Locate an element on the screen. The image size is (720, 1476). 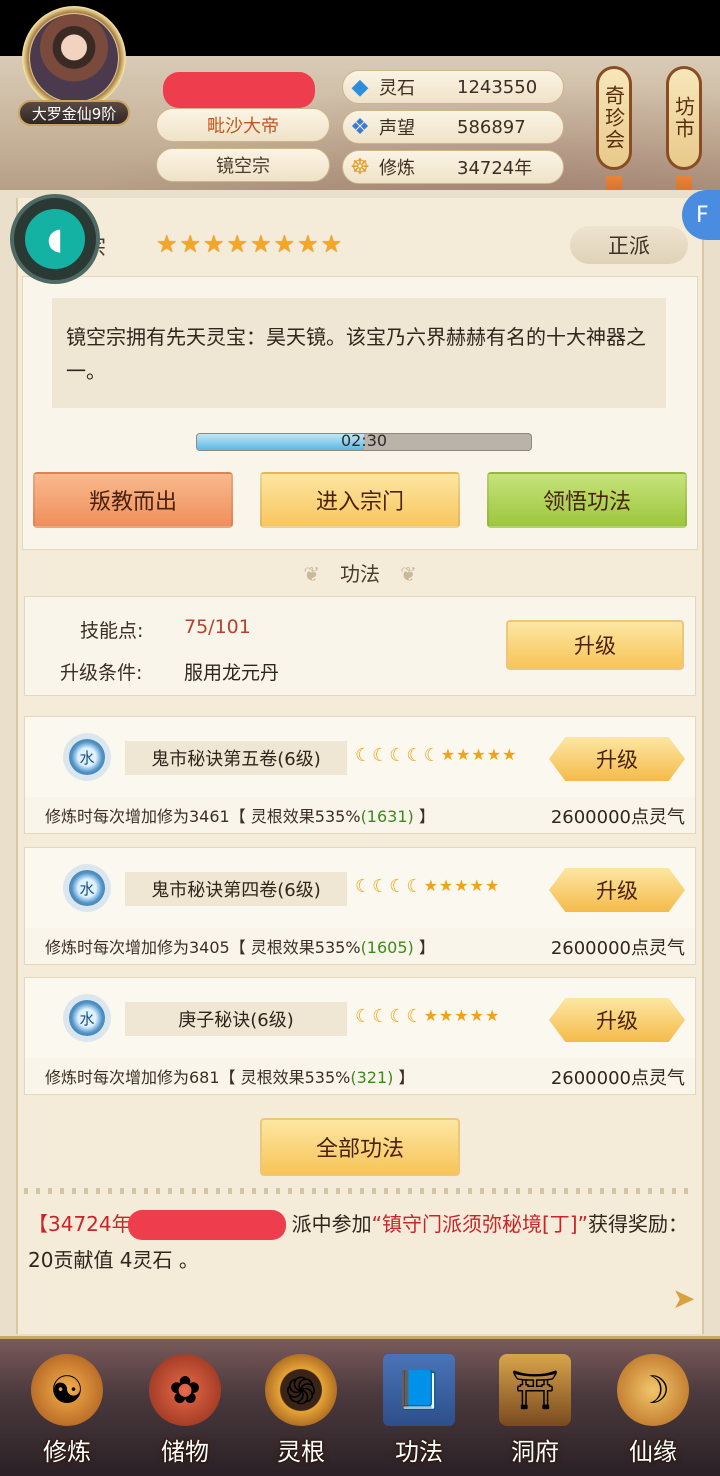
desc-highlight: (321) is located at coordinates (372, 1077).